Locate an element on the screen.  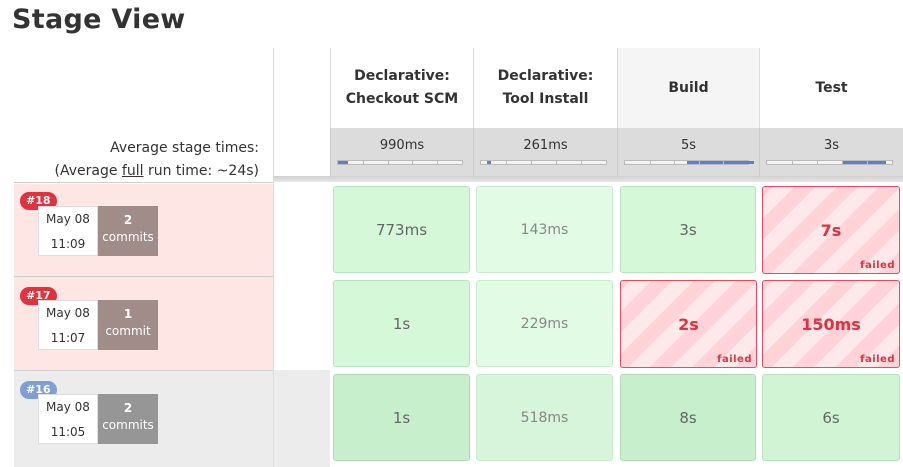
stage-cell-16-test: 6s is located at coordinates (831, 417).